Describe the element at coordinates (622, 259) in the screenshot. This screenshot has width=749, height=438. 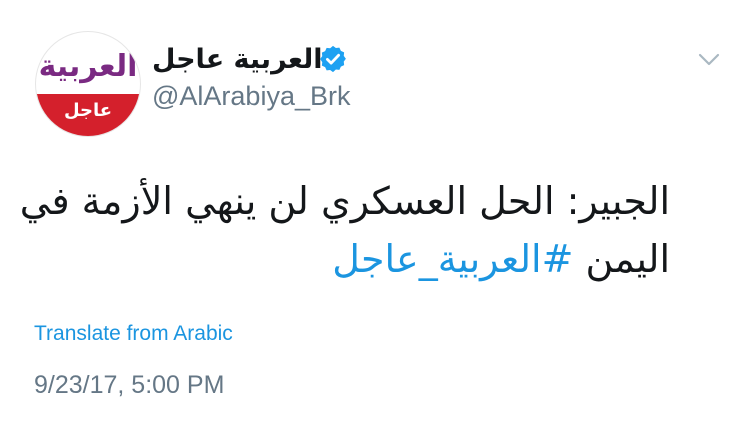
I see `tweet-text-line-2-plain: اليمن` at that location.